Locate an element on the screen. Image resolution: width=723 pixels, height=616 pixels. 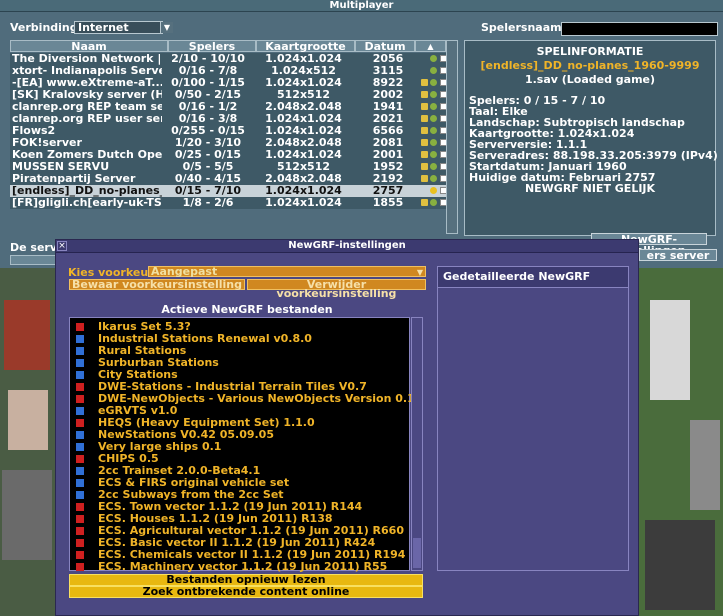
join-game-button is located at coordinates (35, 260).